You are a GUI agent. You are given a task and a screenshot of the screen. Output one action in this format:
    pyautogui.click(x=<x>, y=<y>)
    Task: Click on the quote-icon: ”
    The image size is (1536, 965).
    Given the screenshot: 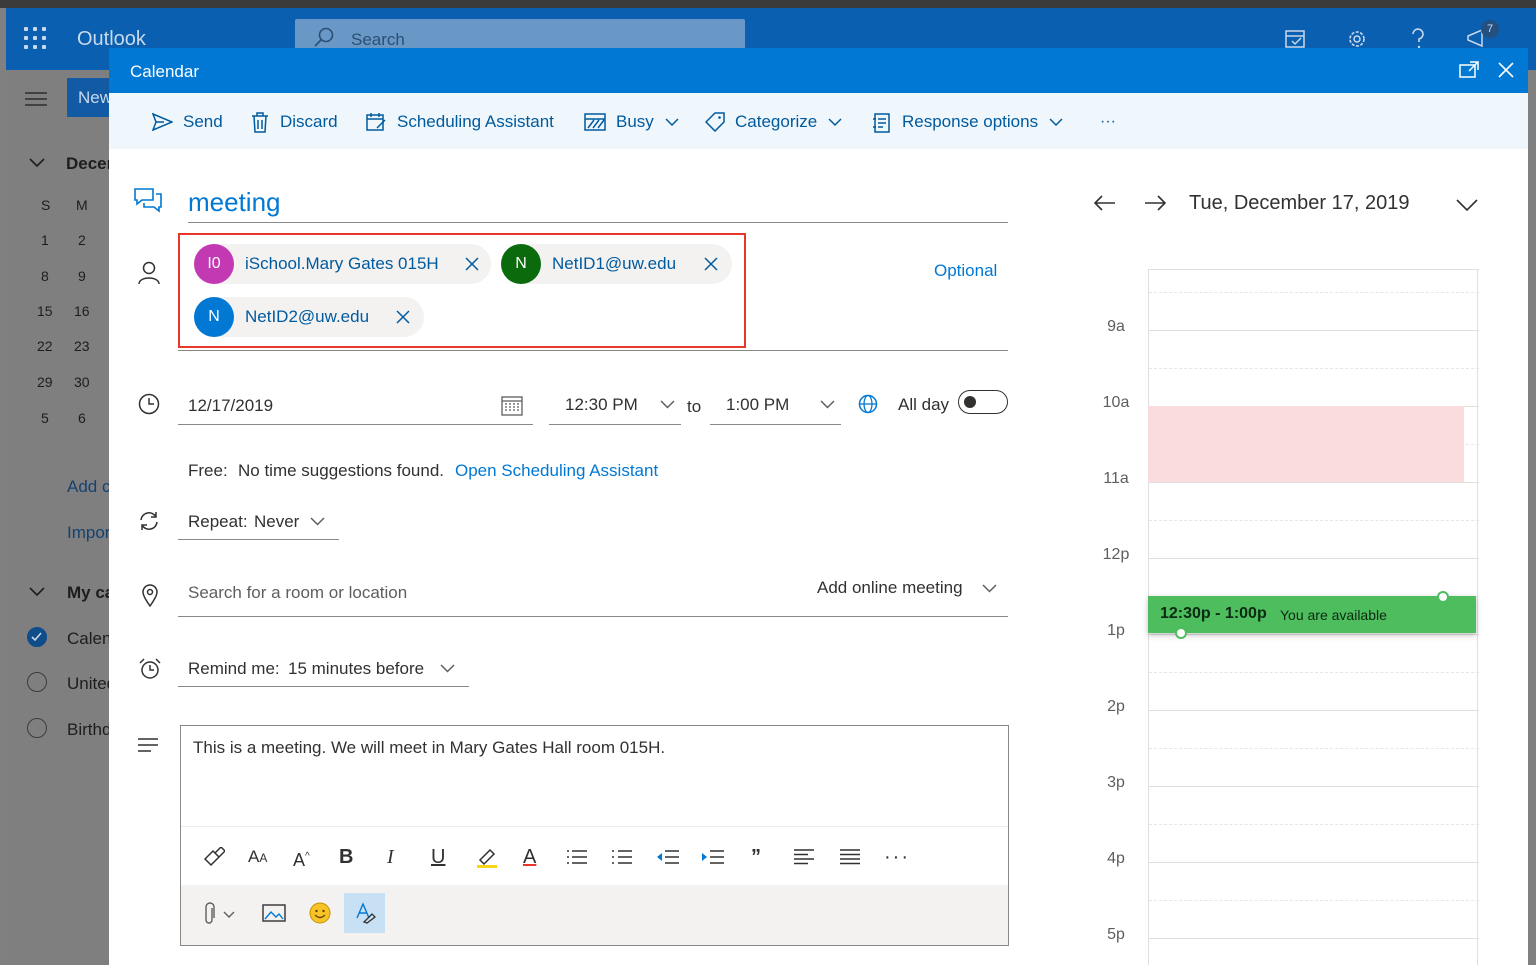 What is the action you would take?
    pyautogui.click(x=756, y=857)
    